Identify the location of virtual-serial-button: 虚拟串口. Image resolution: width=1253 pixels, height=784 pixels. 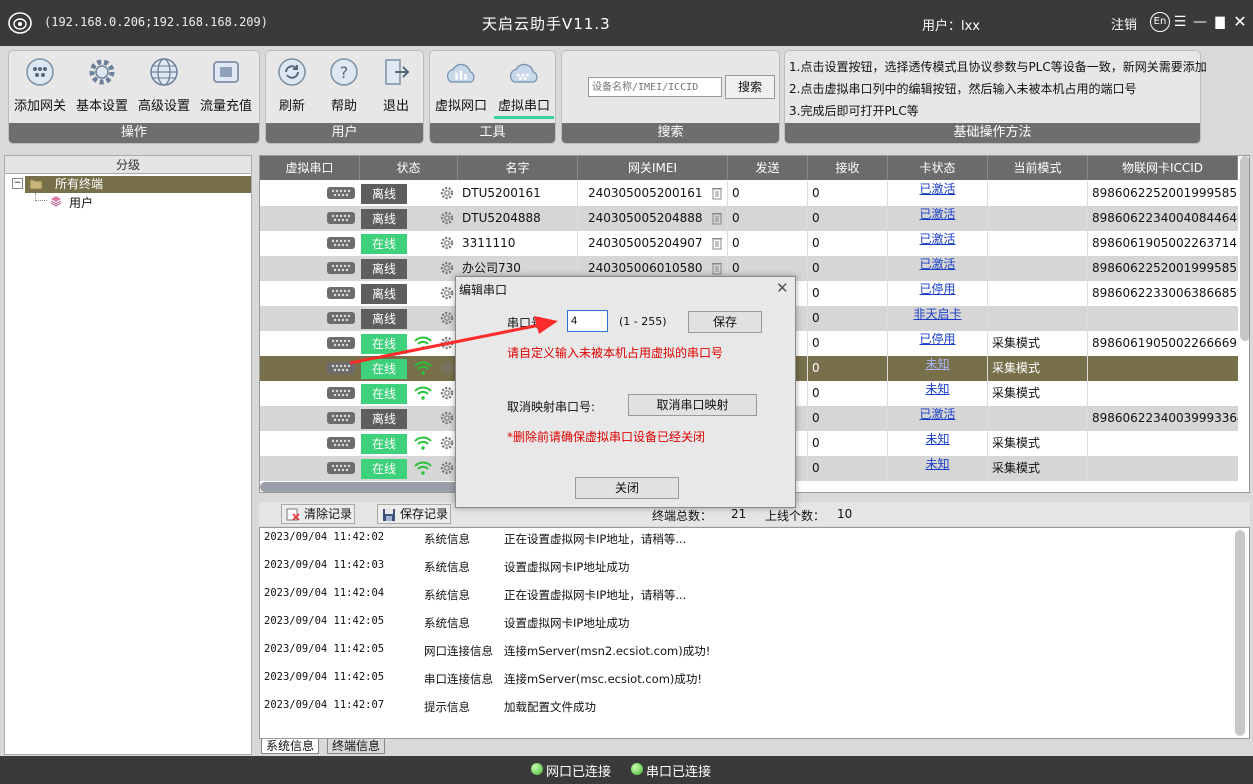
(524, 88).